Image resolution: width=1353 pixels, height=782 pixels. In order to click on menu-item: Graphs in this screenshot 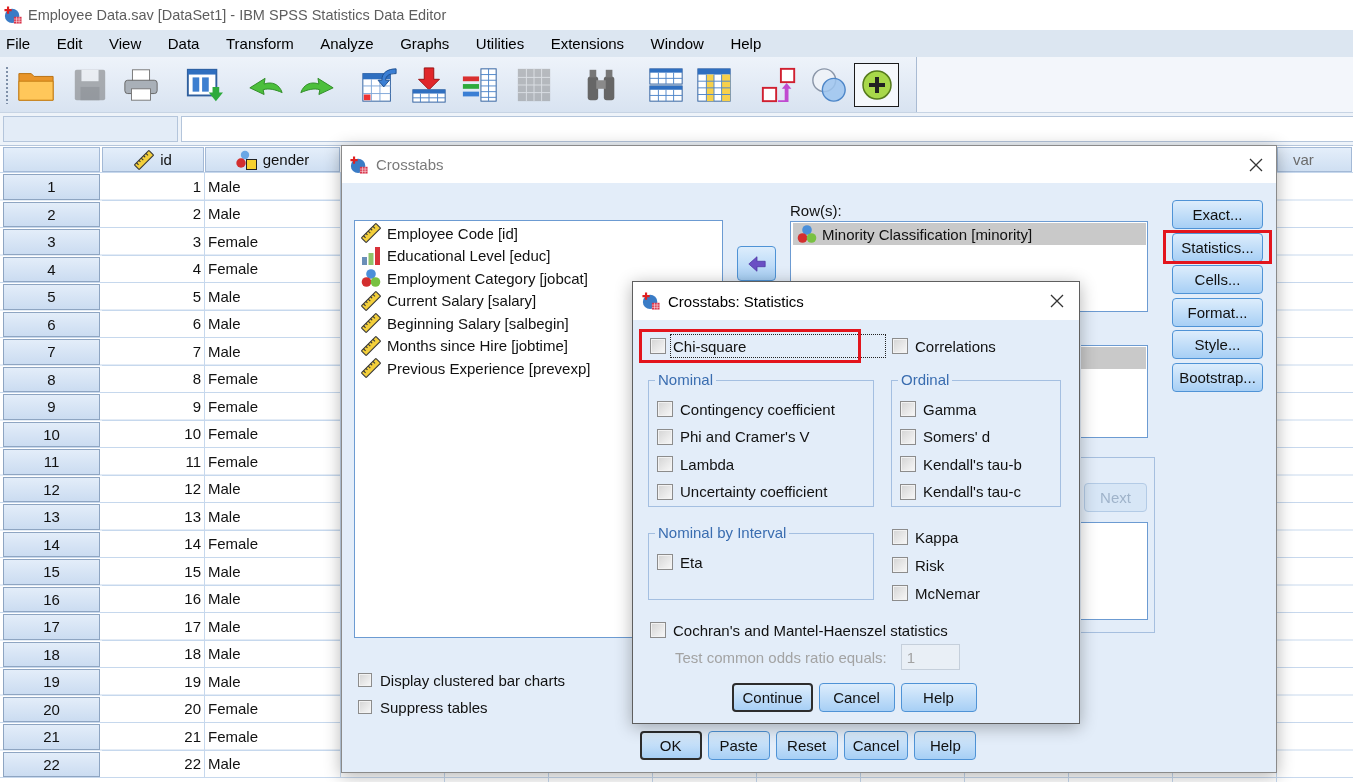, I will do `click(425, 43)`.